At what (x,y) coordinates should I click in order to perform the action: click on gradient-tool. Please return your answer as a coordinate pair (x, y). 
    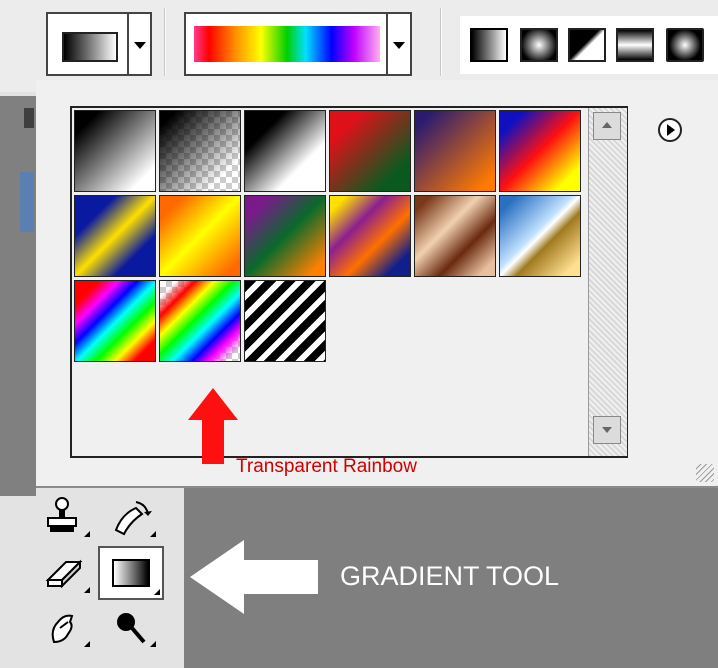
    Looking at the image, I should click on (131, 573).